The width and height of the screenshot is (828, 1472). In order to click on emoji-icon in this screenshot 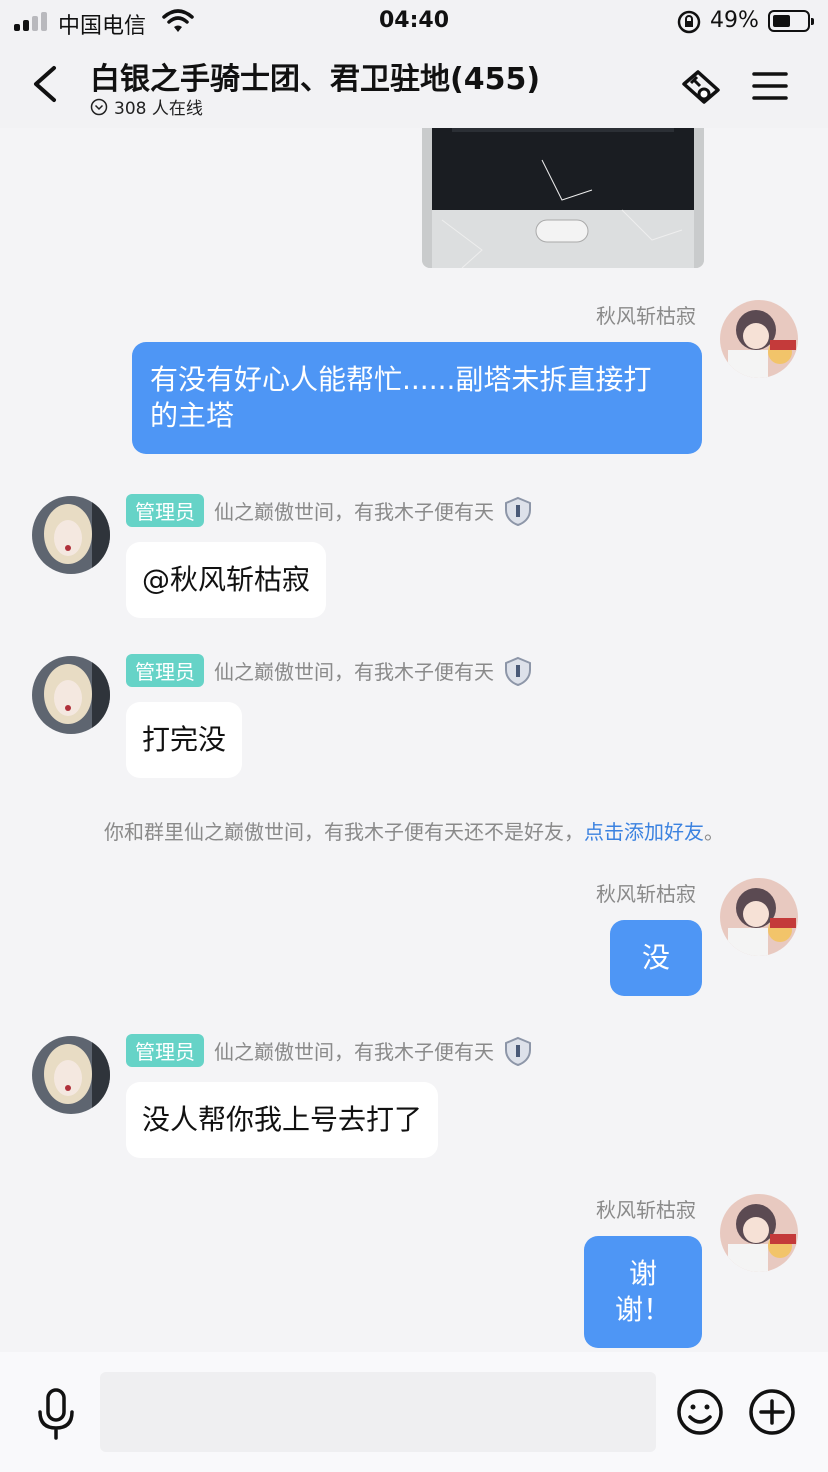, I will do `click(700, 1412)`.